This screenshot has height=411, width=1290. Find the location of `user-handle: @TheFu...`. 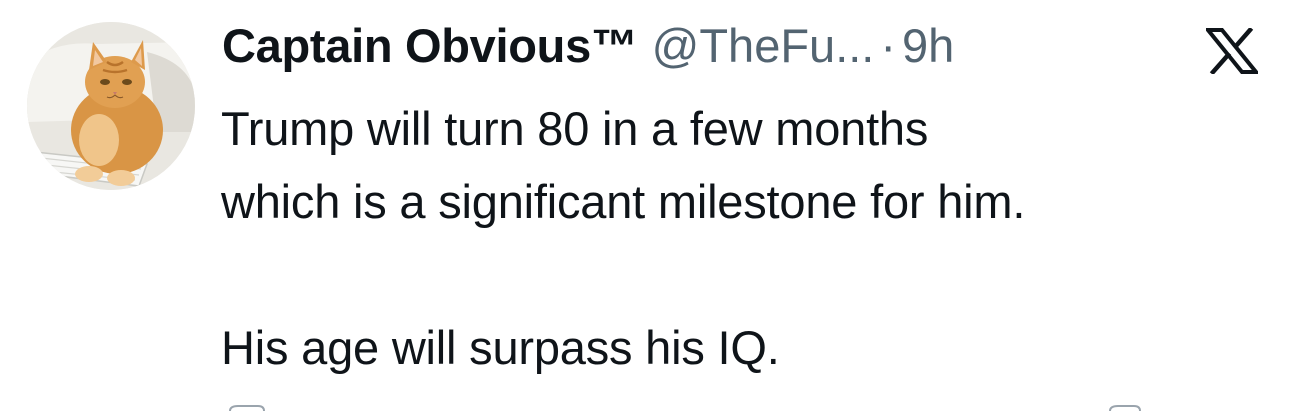

user-handle: @TheFu... is located at coordinates (763, 45).